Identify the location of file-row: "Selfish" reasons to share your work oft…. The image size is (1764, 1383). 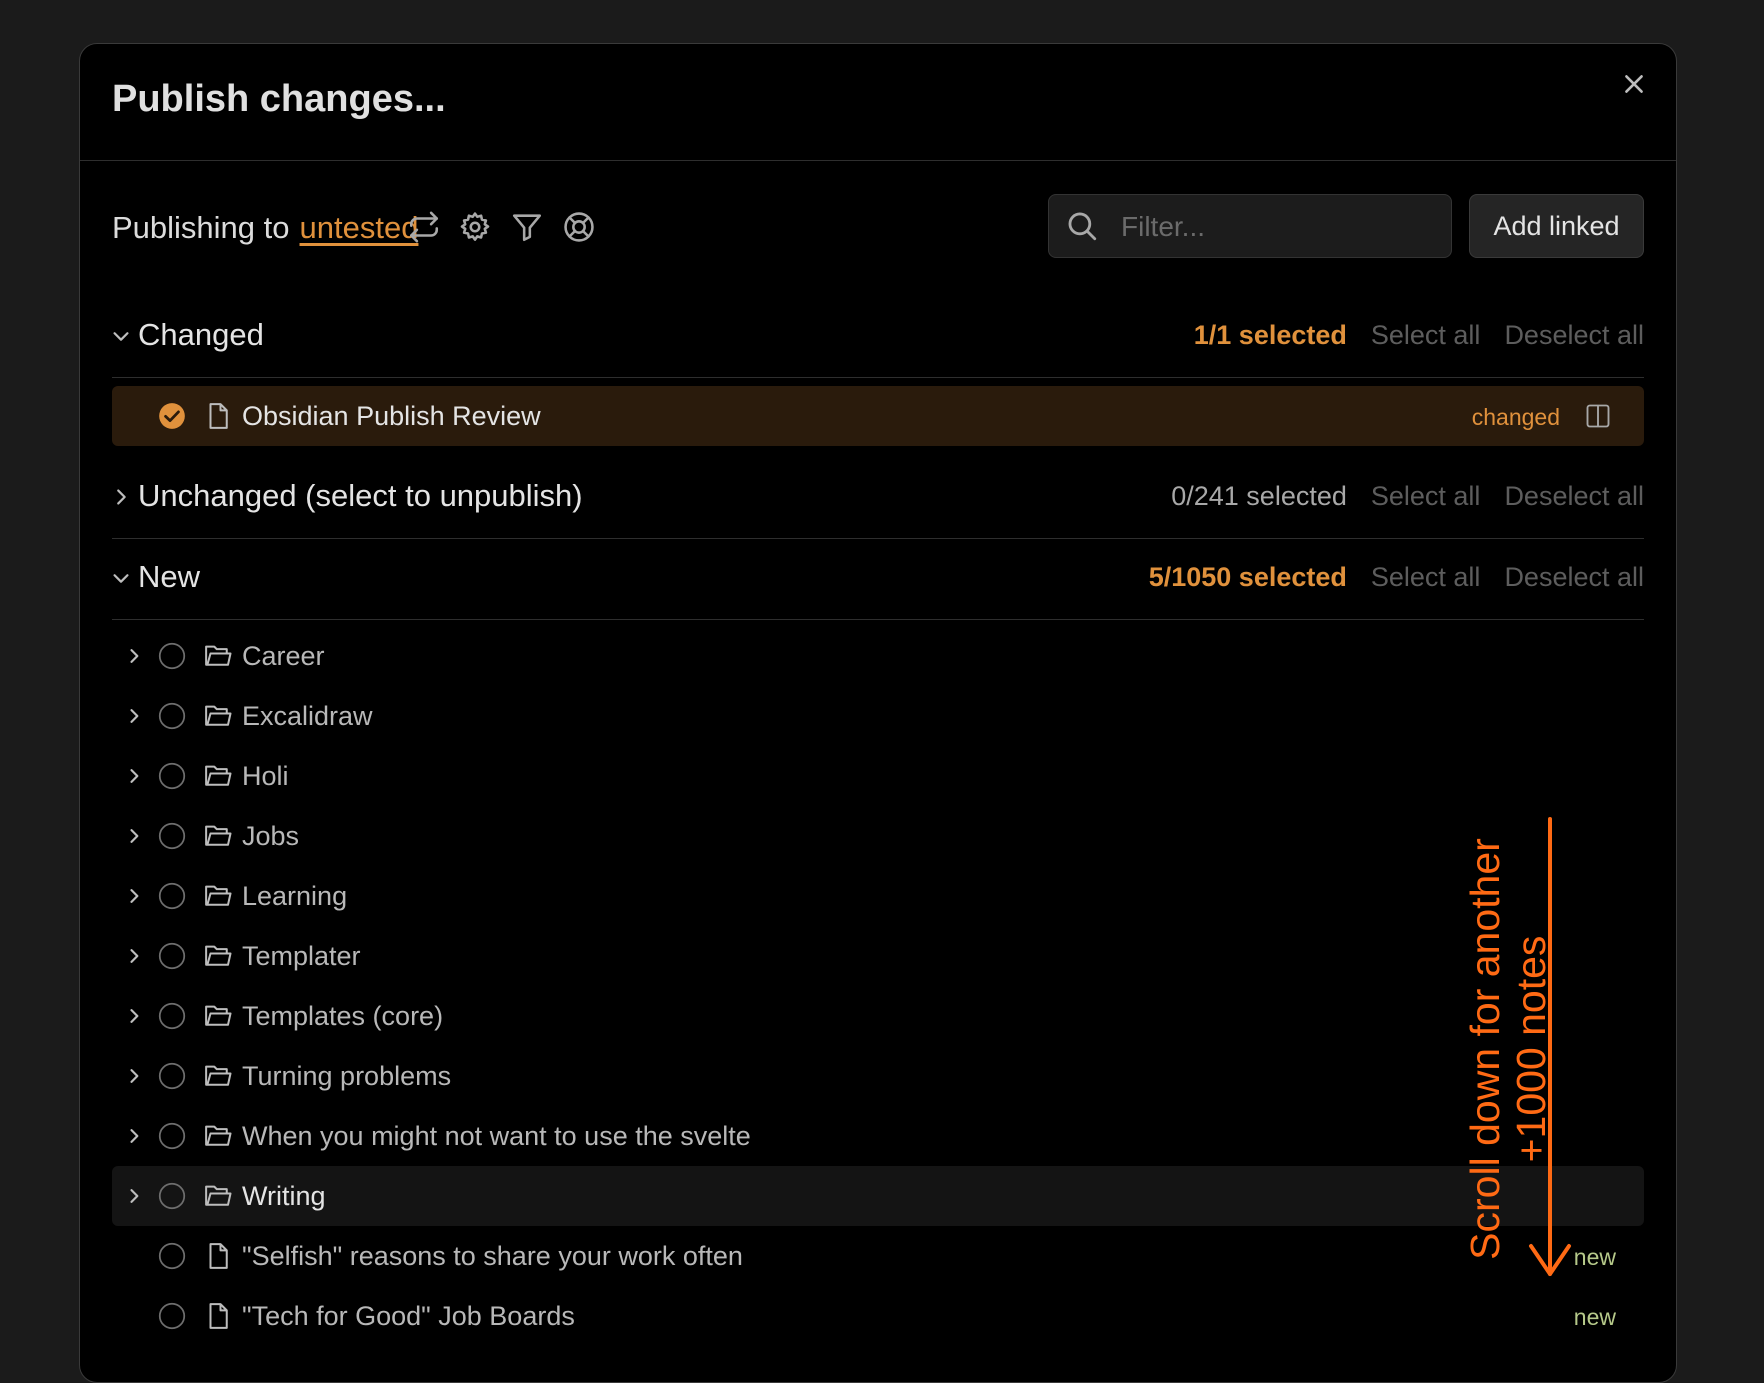
(878, 1256).